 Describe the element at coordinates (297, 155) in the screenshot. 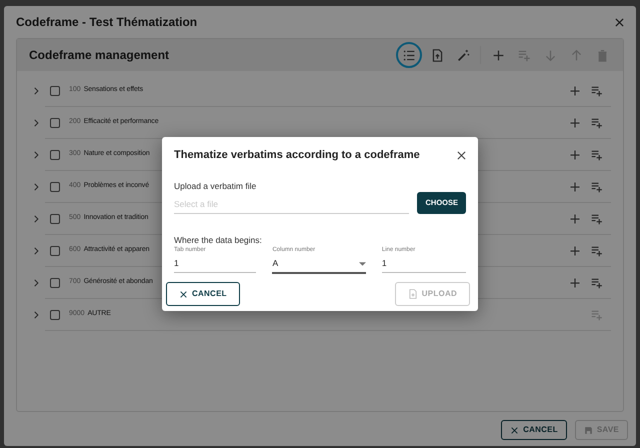

I see `dialog-title: Thematize verbatims according to a codeframe` at that location.